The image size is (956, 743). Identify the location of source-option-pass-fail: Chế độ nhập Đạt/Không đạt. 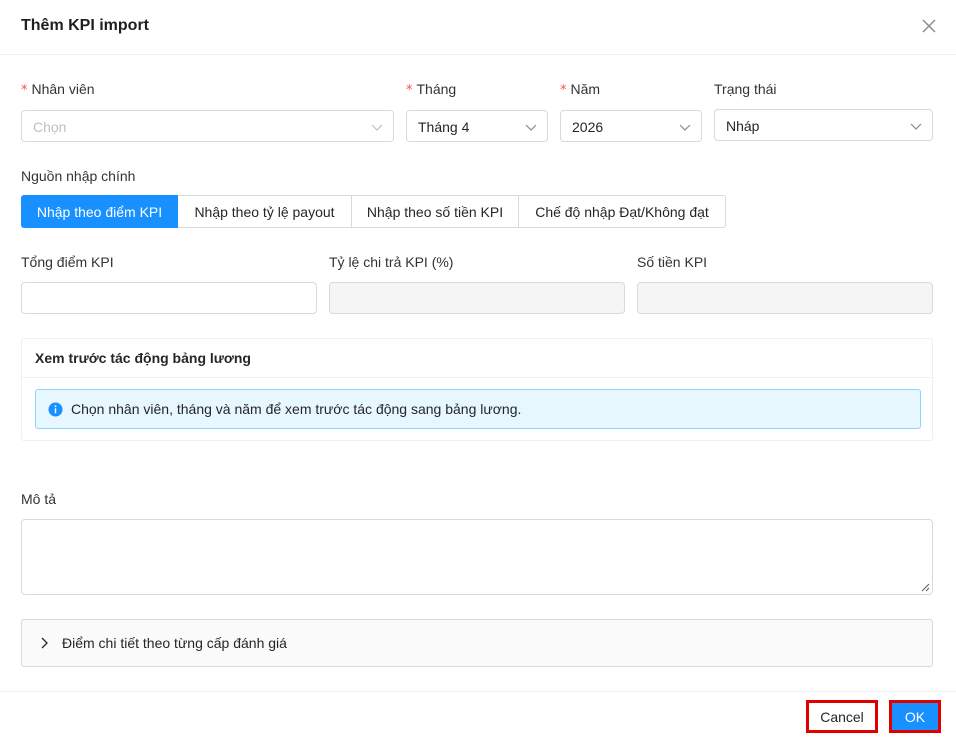
(622, 211).